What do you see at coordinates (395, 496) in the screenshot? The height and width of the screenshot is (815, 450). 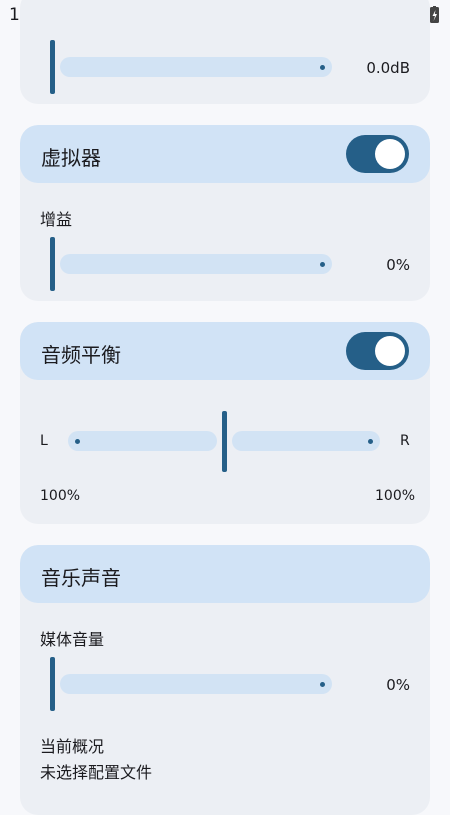 I see `balance-right-value: 100%` at bounding box center [395, 496].